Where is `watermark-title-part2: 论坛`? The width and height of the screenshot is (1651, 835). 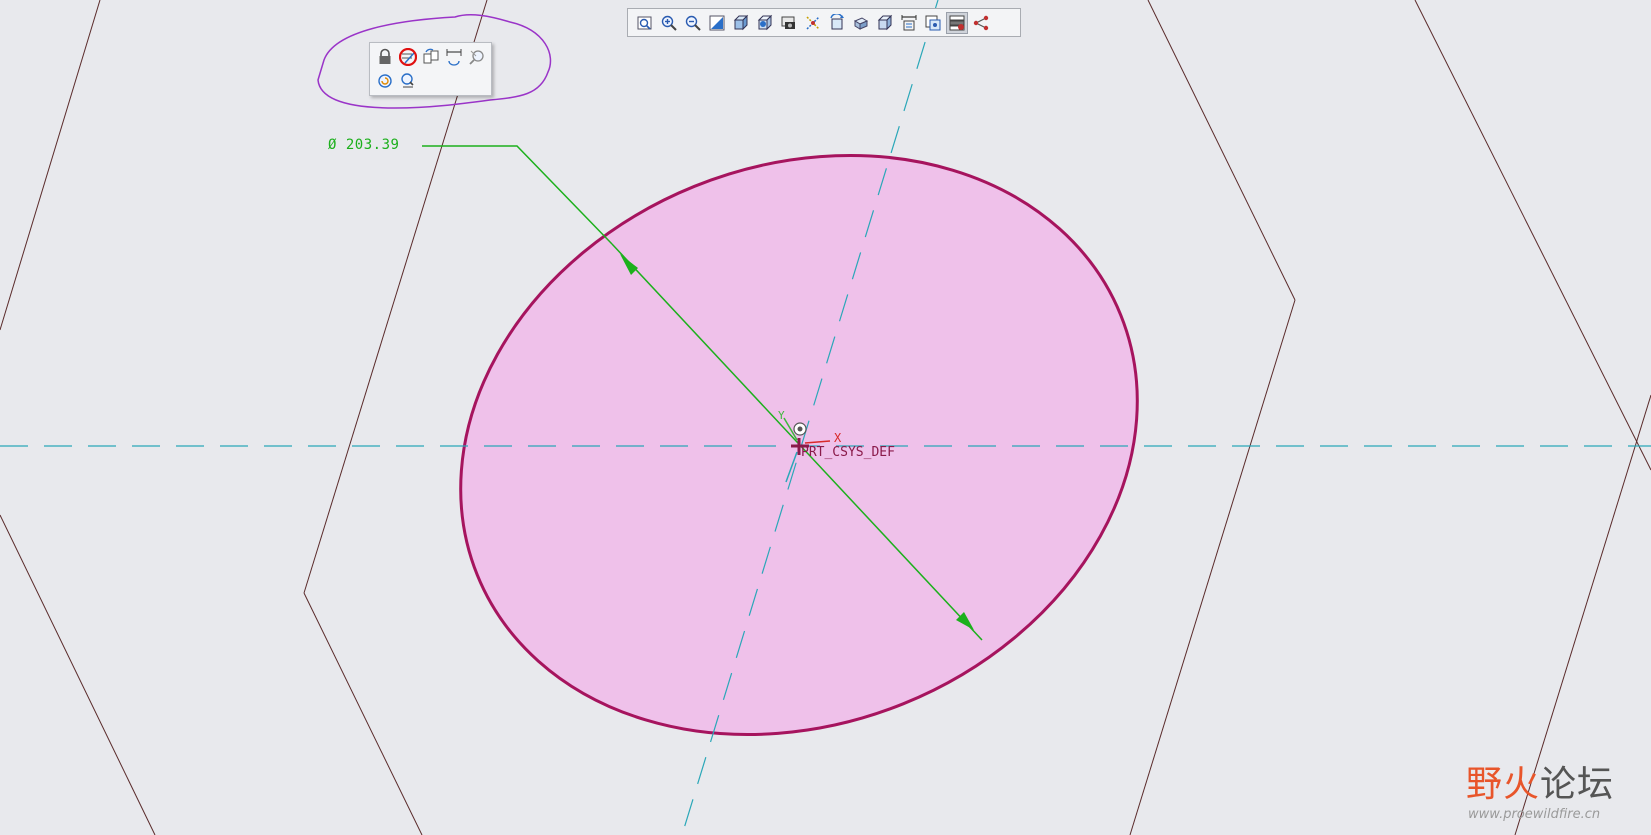 watermark-title-part2: 论坛 is located at coordinates (1577, 784).